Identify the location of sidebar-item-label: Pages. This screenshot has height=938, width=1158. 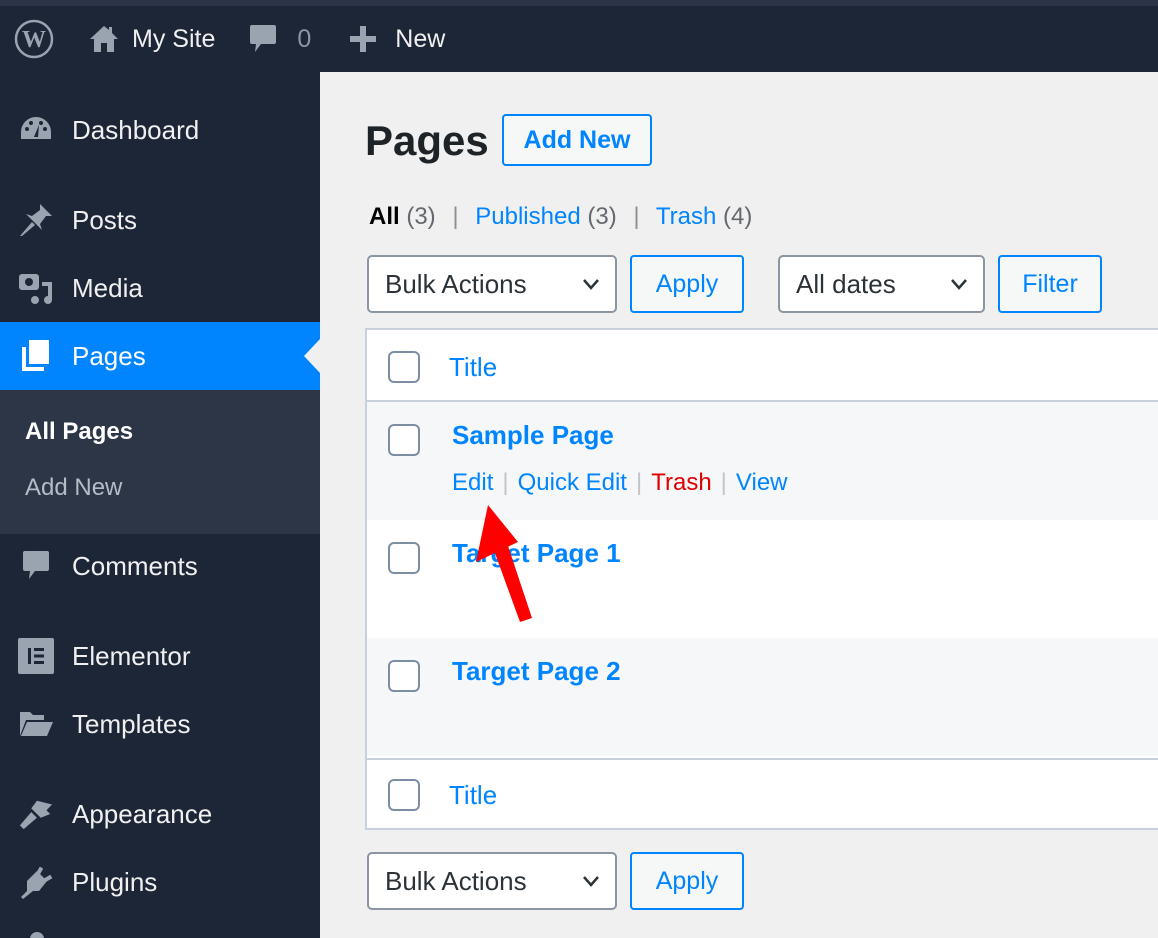
(109, 355).